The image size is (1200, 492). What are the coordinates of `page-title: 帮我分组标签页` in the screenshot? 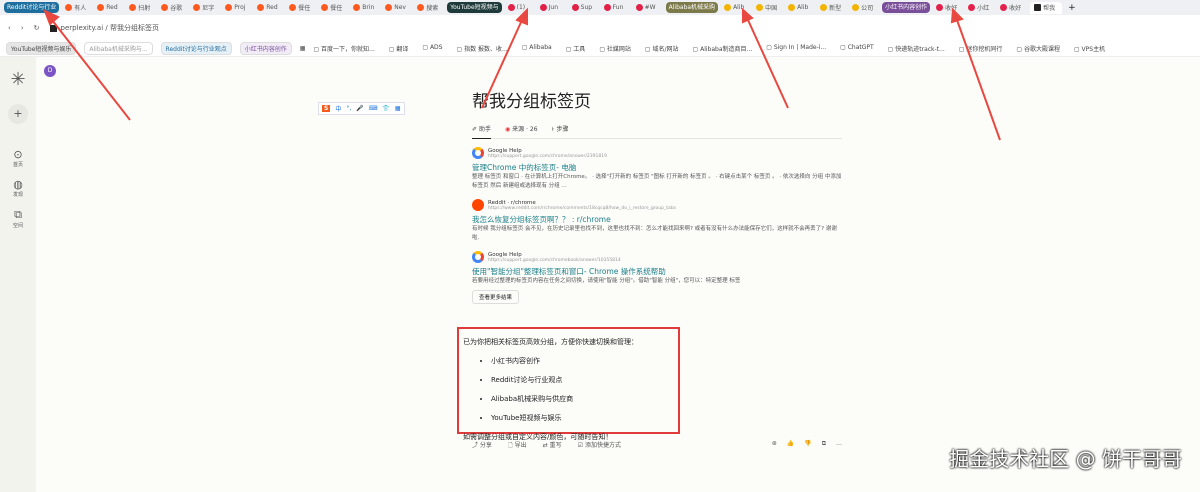 It's located at (531, 102).